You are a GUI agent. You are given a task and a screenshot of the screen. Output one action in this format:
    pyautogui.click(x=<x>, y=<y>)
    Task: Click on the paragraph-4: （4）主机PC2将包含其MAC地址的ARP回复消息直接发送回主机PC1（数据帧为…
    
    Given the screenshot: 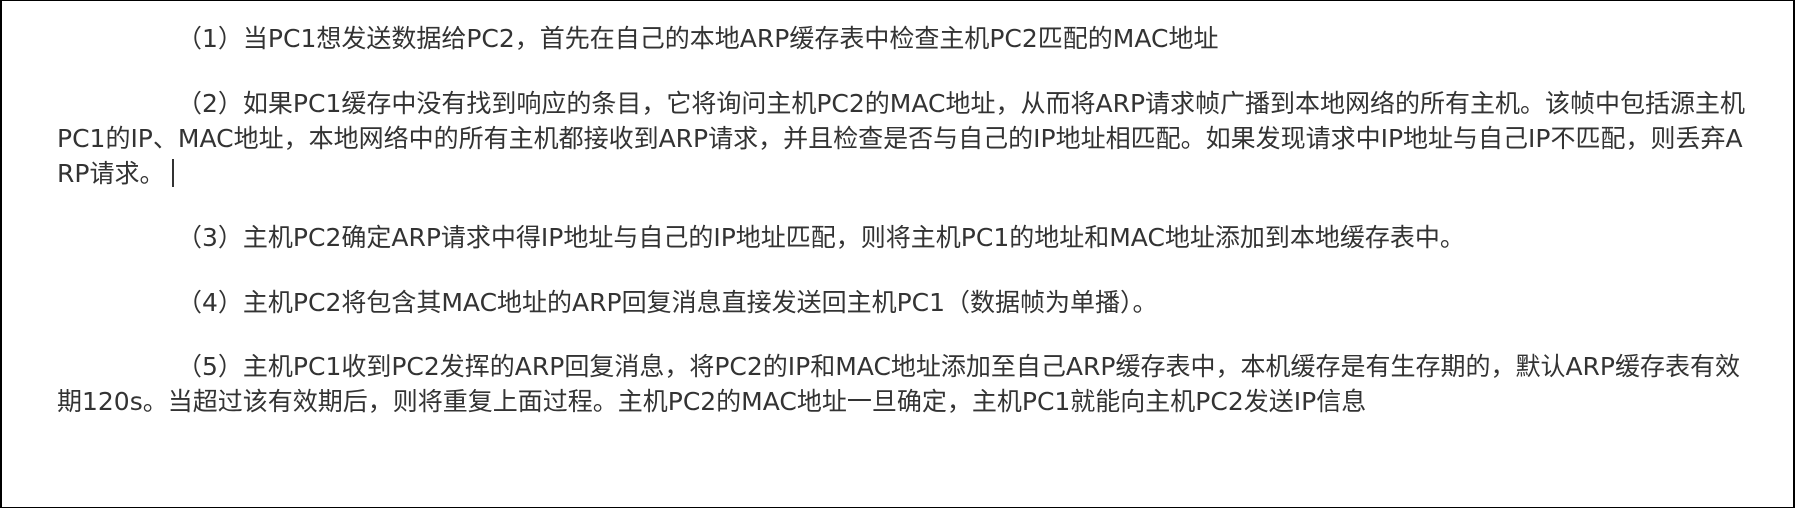 What is the action you would take?
    pyautogui.click(x=667, y=302)
    